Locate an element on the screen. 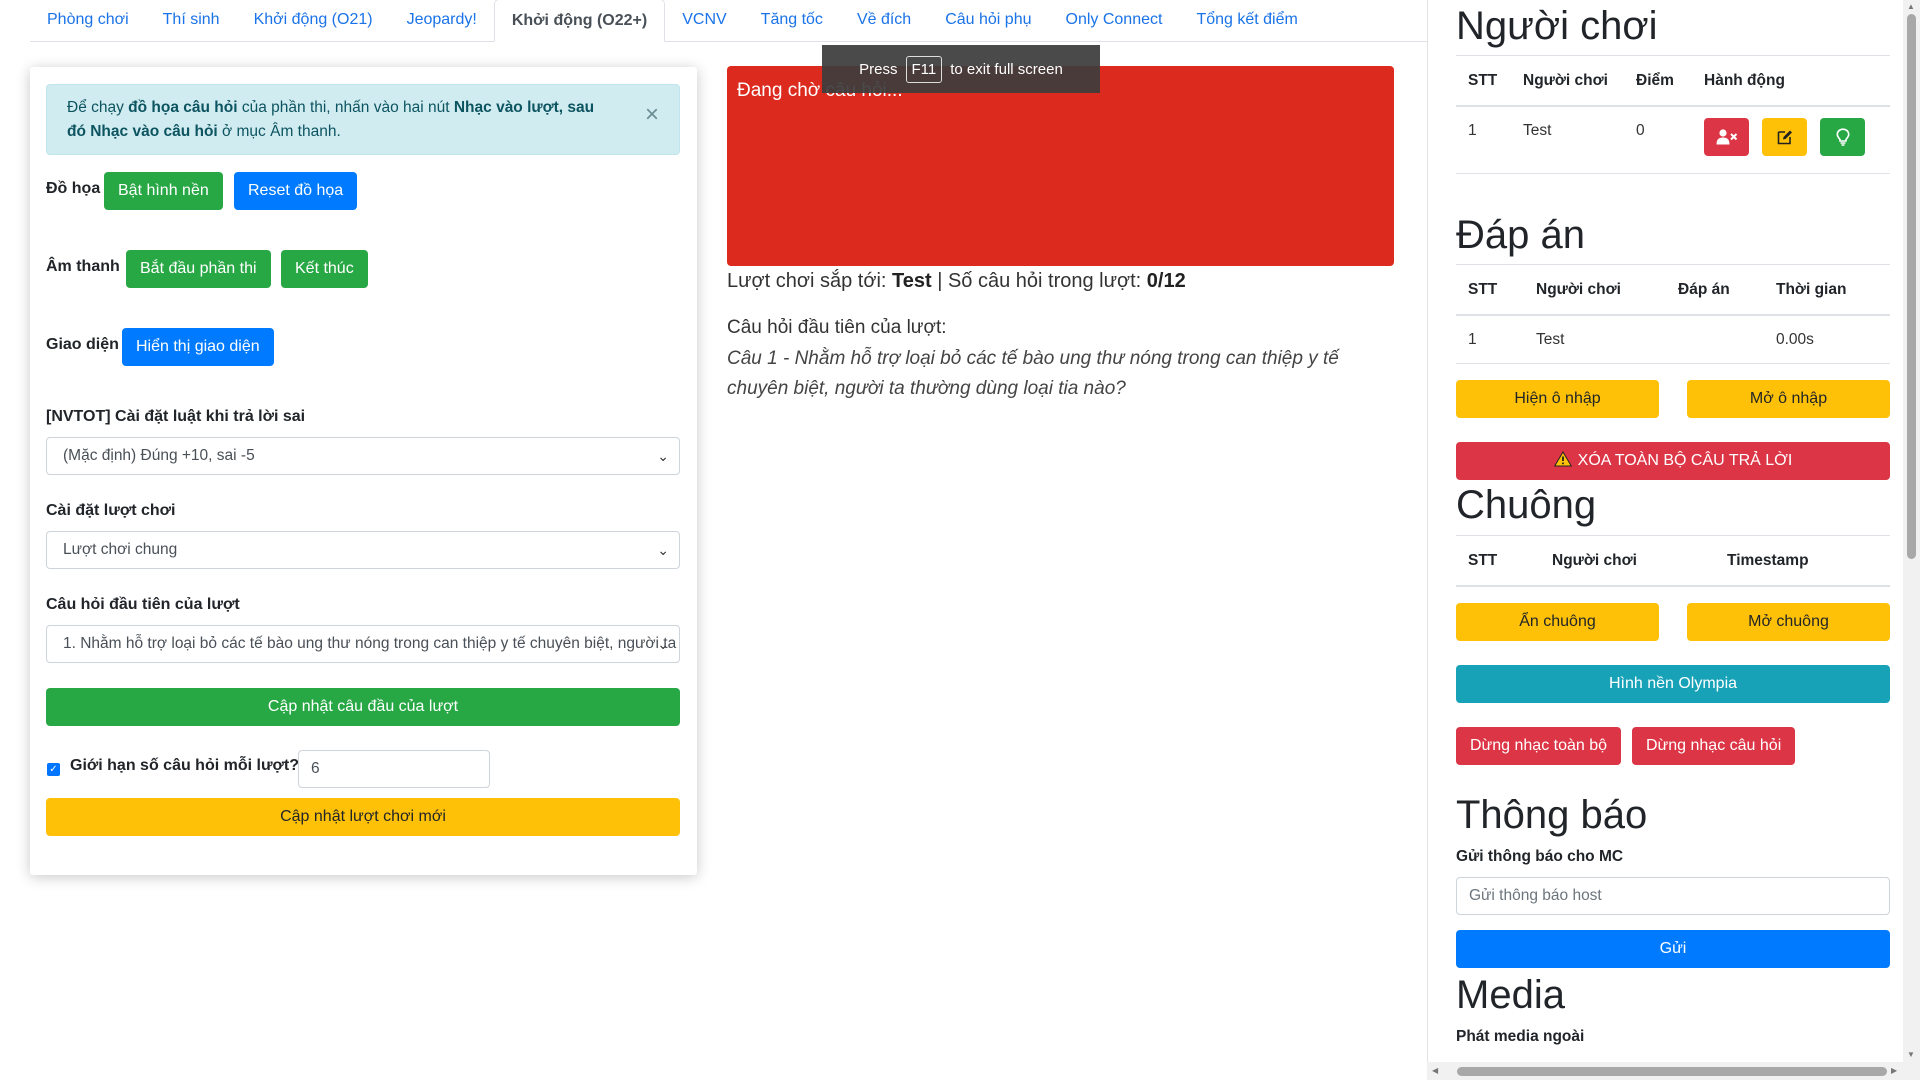  rule-select: (Mặc định) Đúng +10, sai -5 ⌄ is located at coordinates (363, 456).